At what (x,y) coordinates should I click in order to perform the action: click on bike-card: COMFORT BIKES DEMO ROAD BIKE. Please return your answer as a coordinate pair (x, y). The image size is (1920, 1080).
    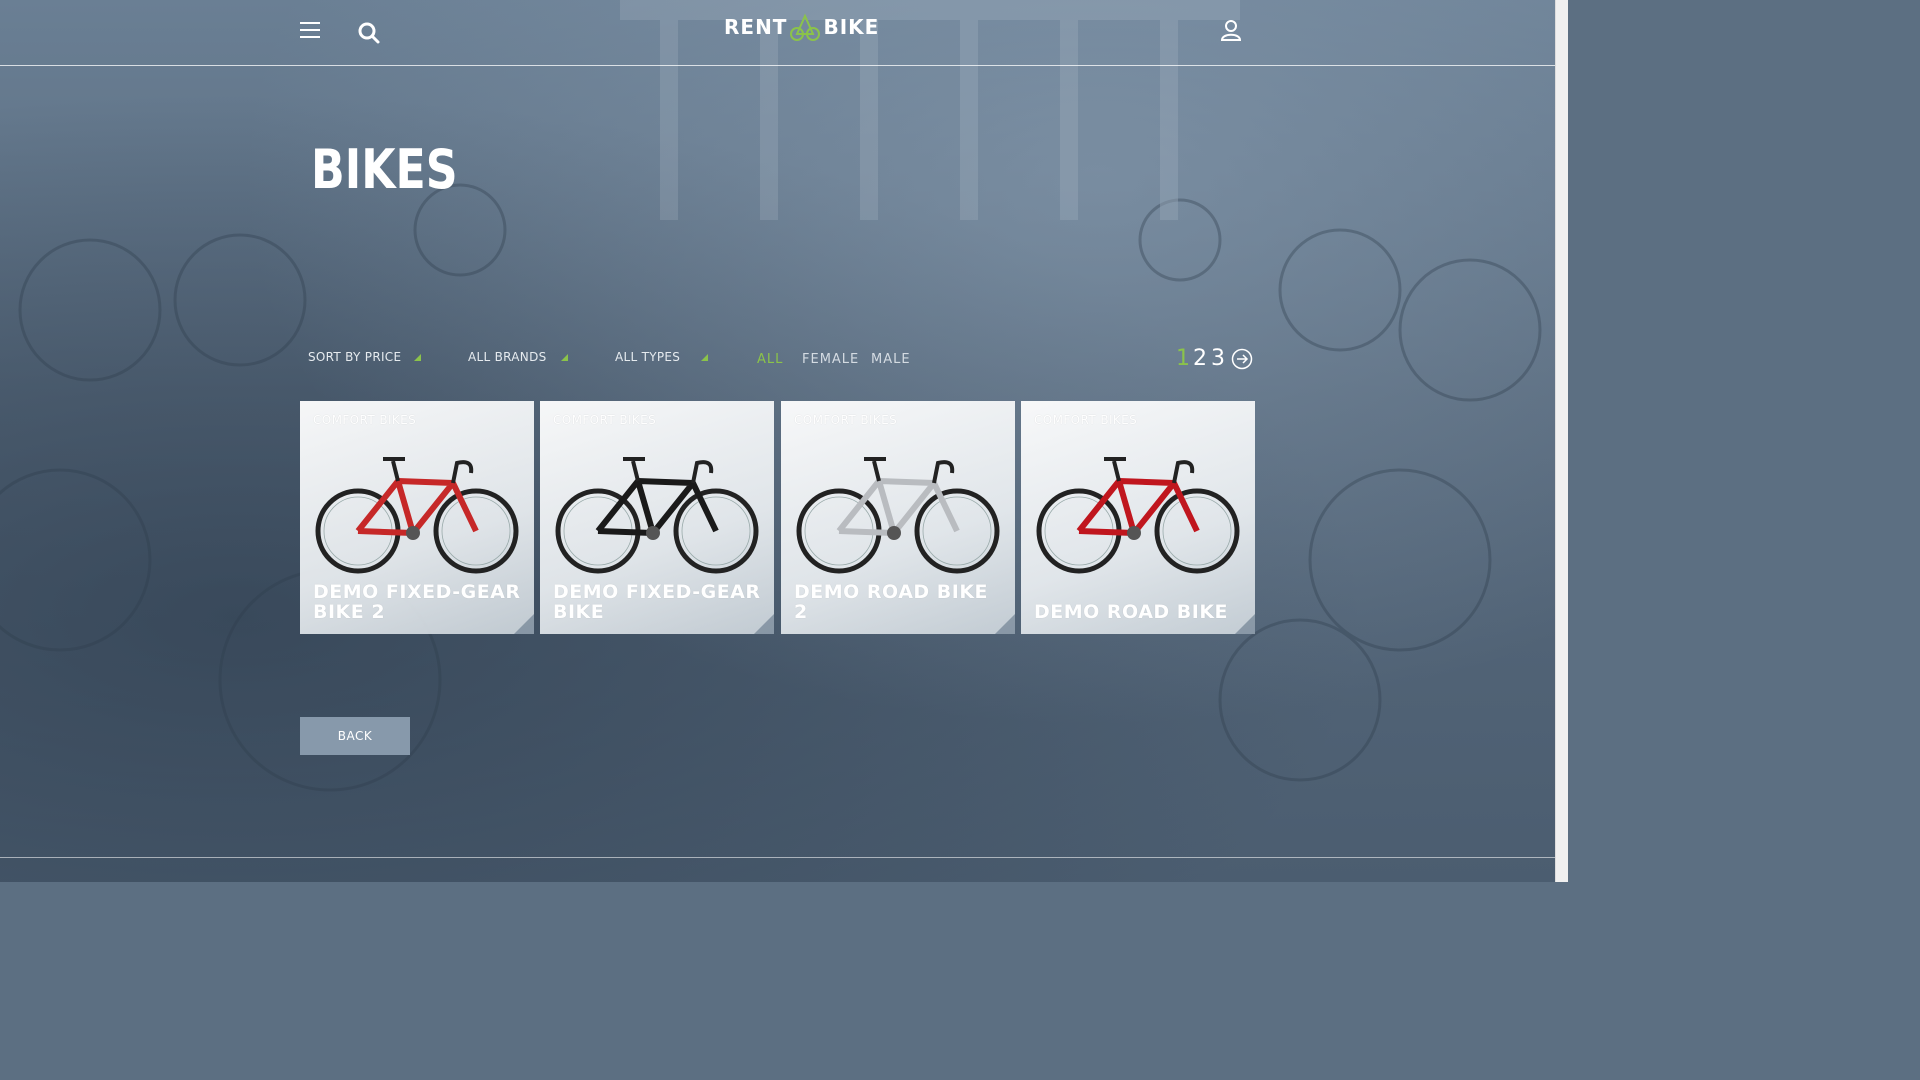
    Looking at the image, I should click on (1138, 517).